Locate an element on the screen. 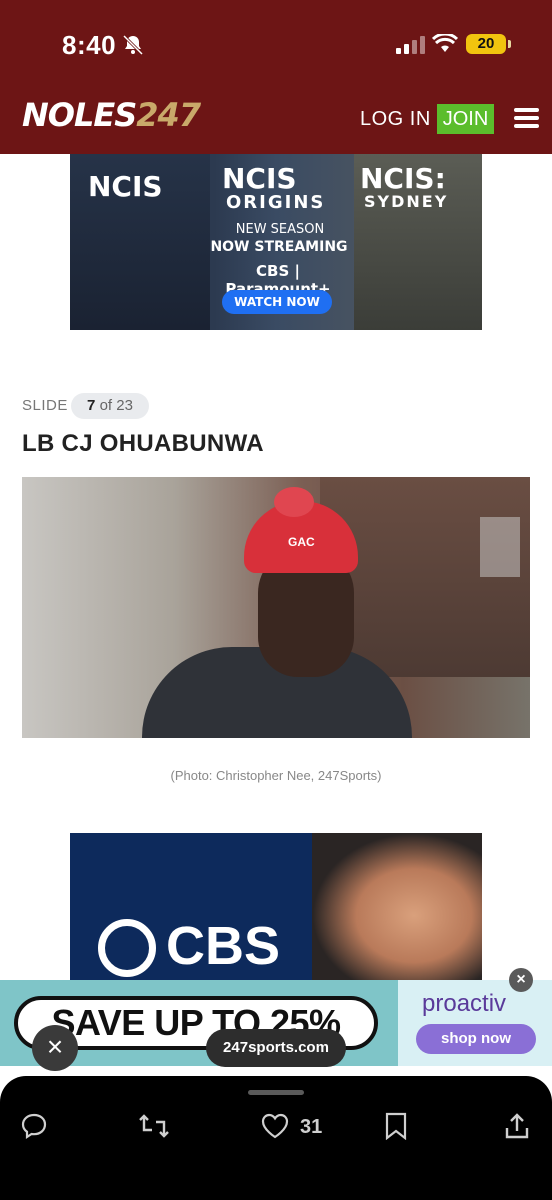  ad-brand: proactiv is located at coordinates (464, 1003).